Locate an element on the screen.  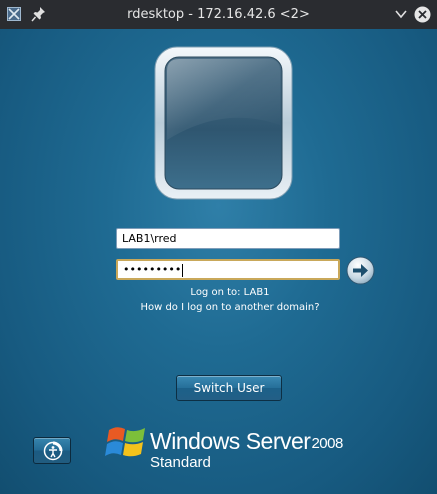
ease-of-access-icon is located at coordinates (53, 451).